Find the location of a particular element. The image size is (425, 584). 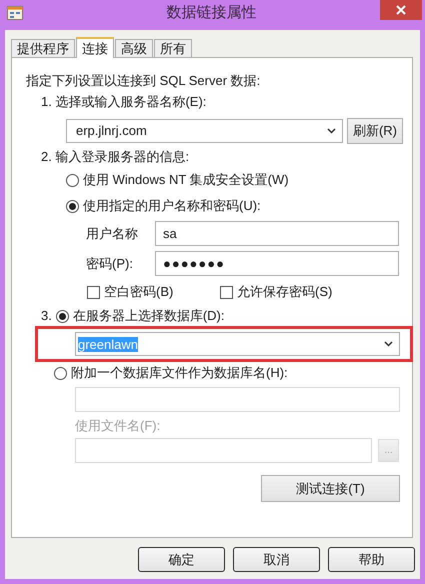

refresh-button: 刷新(R) is located at coordinates (375, 131).